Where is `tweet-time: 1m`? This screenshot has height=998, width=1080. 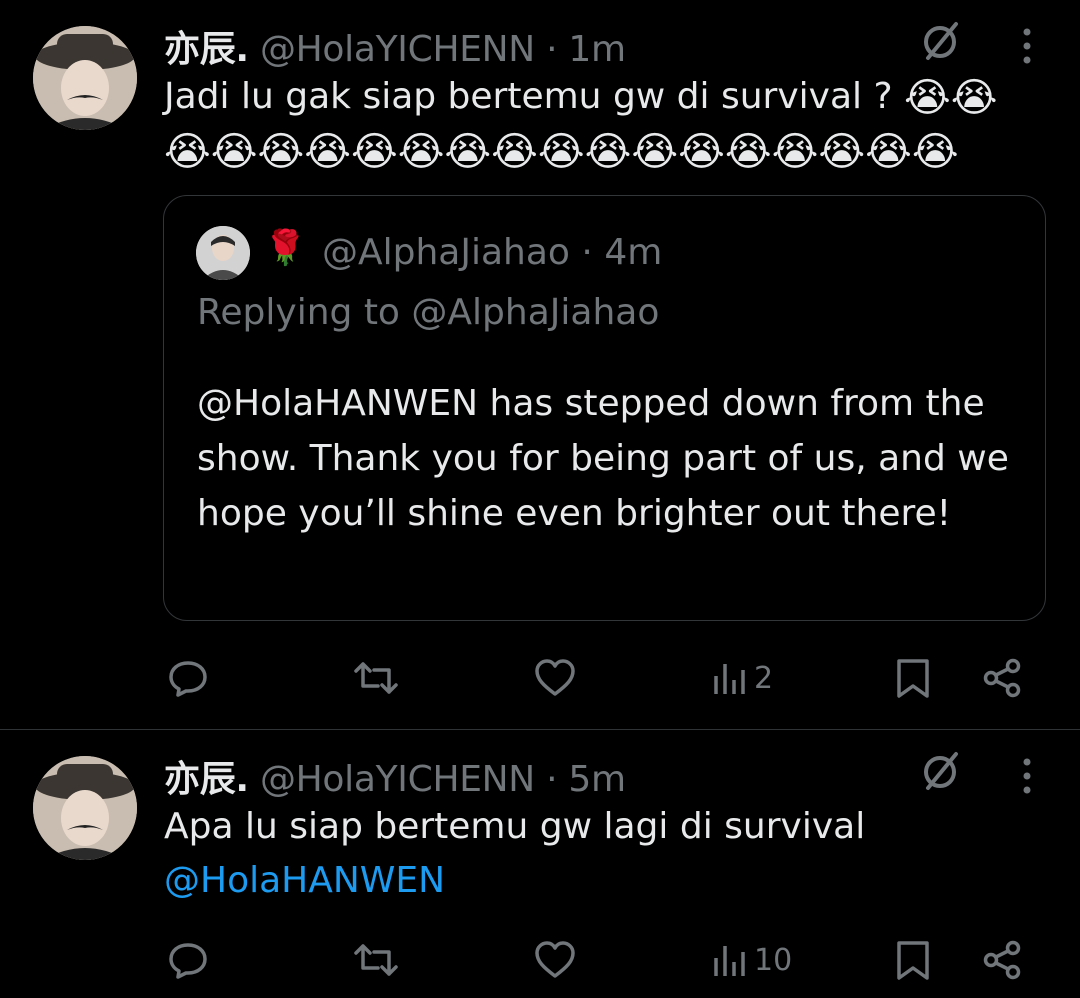
tweet-time: 1m is located at coordinates (597, 49).